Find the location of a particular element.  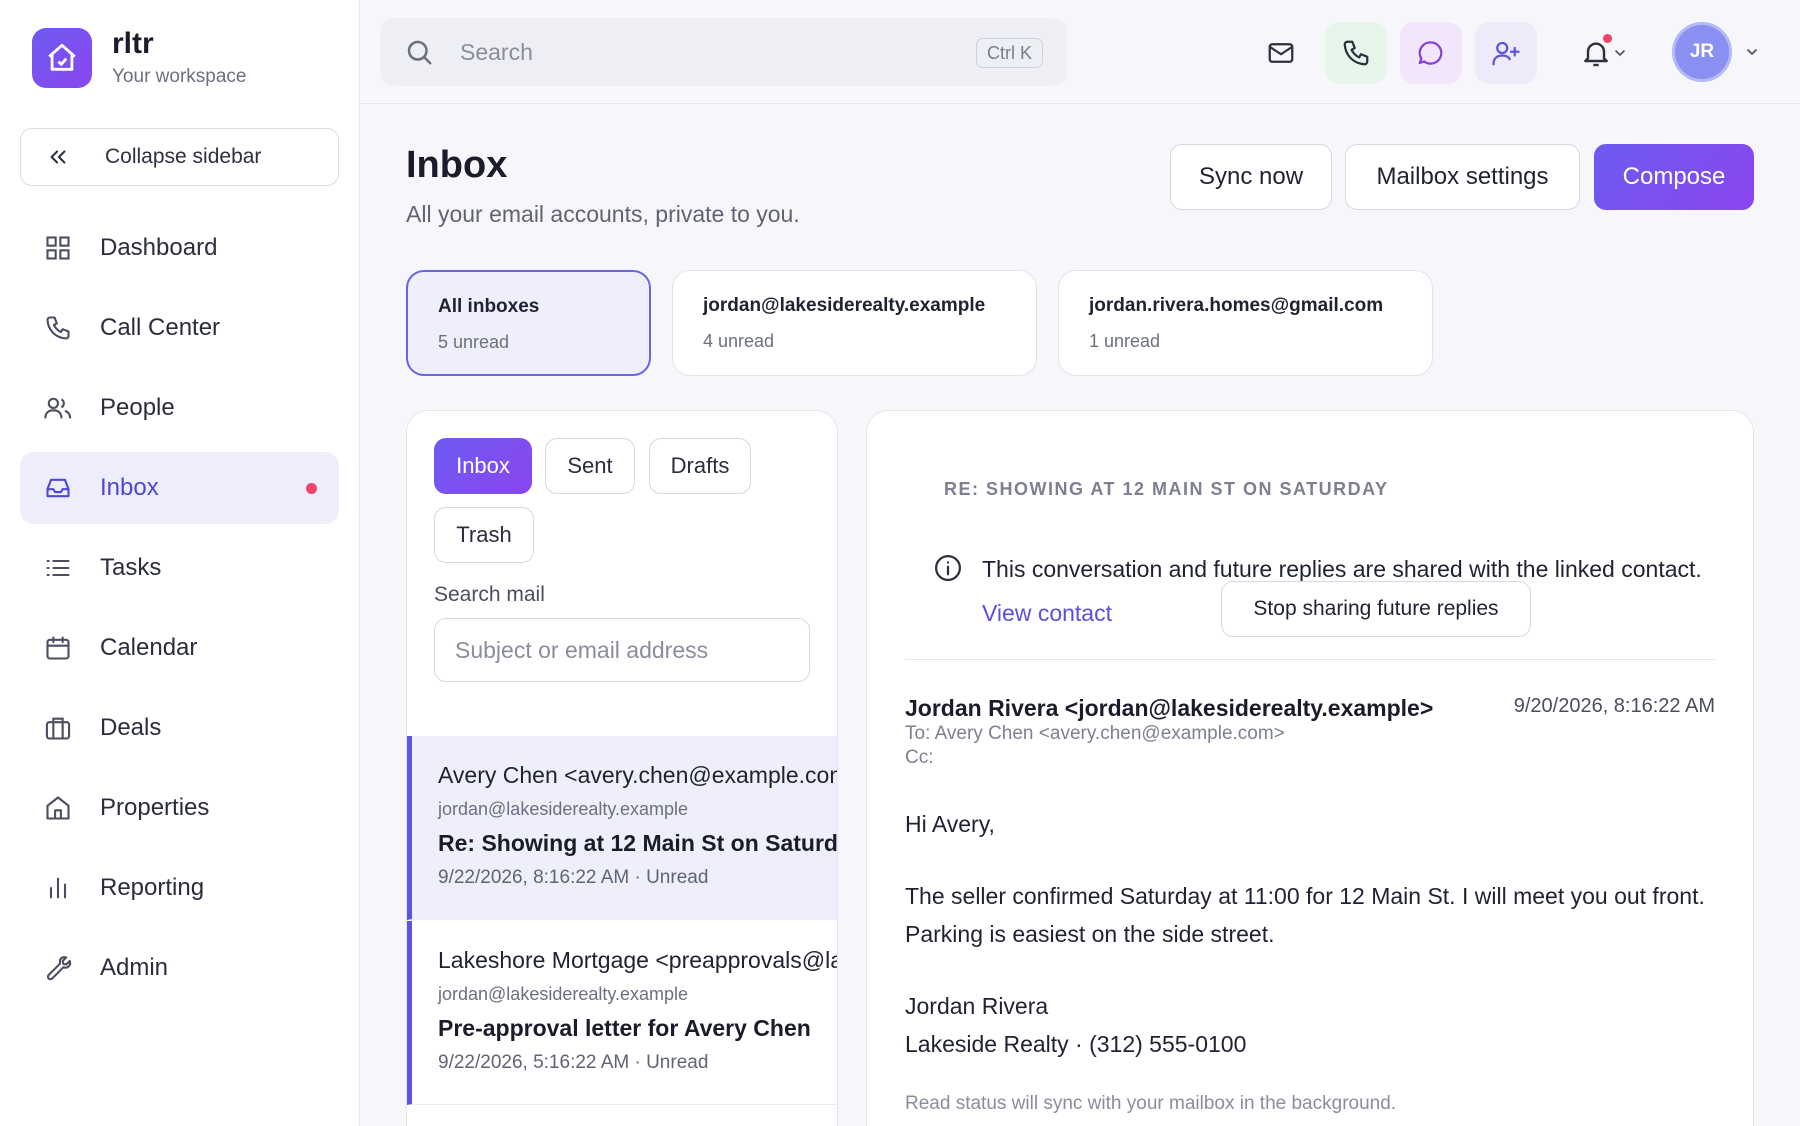

dashboard-icon is located at coordinates (58, 248).